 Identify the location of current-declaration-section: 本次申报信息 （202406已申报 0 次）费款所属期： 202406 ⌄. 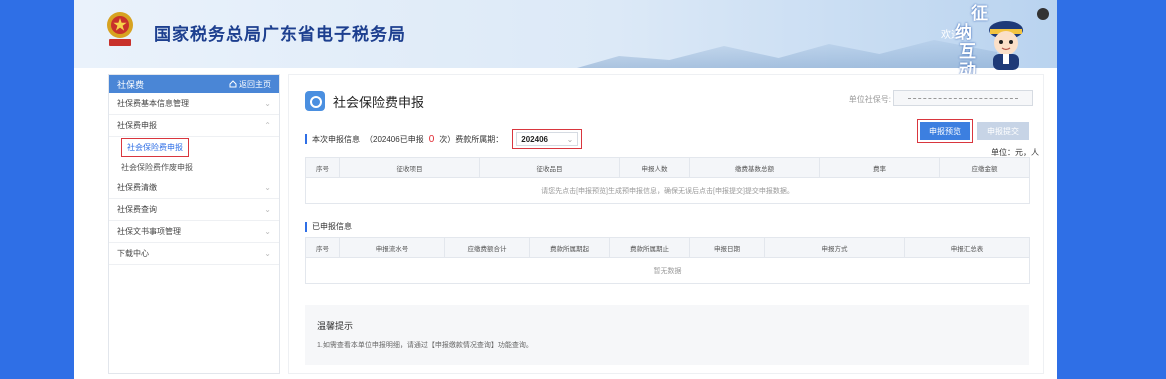
(444, 139).